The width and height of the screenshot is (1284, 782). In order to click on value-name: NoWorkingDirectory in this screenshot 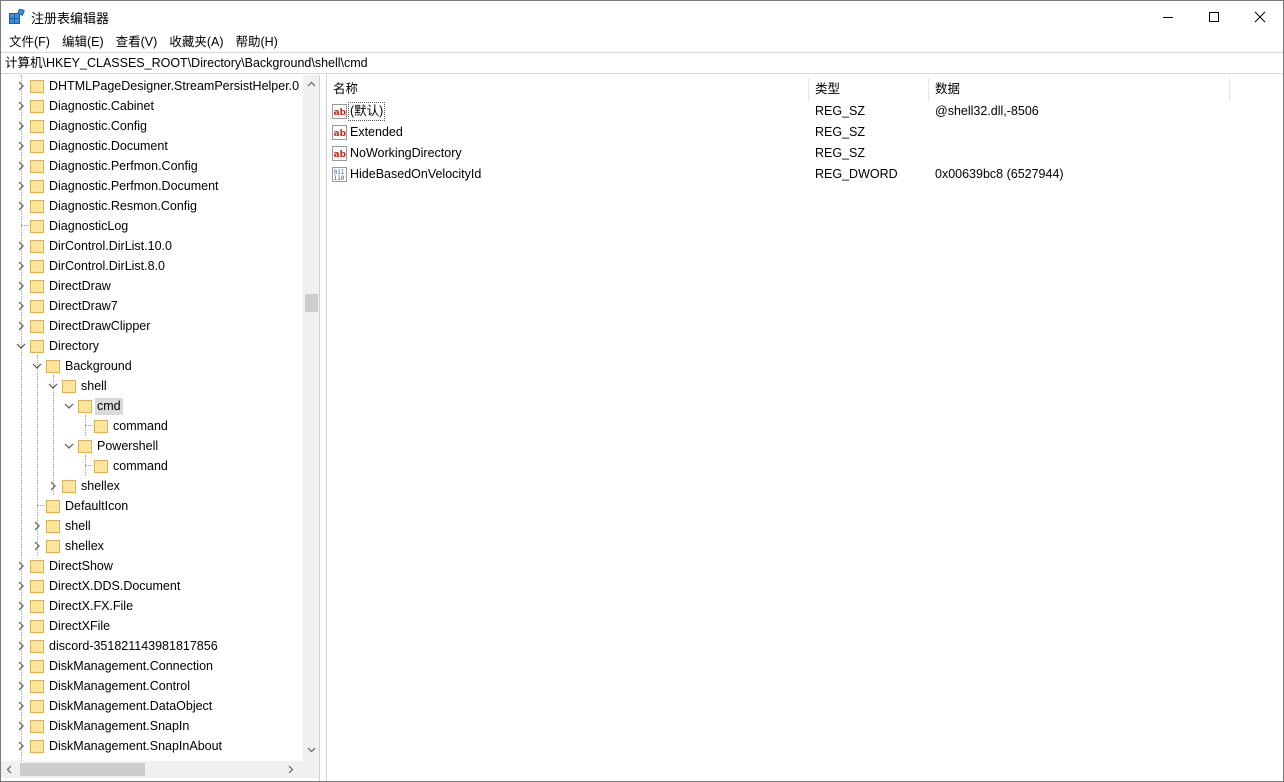, I will do `click(406, 153)`.